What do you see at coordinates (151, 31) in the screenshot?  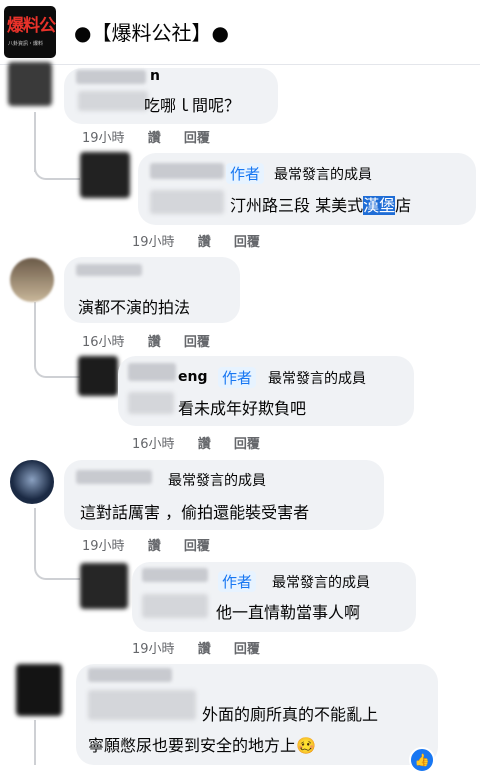 I see `group-title: ●【爆料公社】●` at bounding box center [151, 31].